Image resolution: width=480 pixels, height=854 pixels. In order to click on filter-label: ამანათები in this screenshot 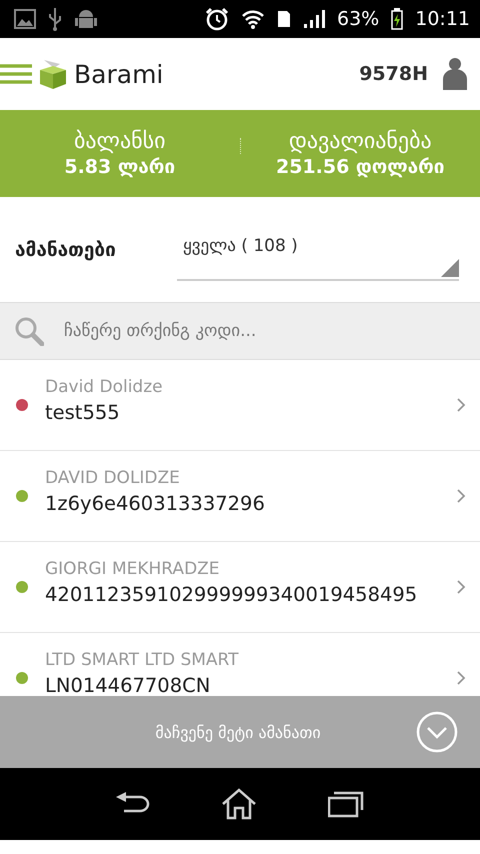, I will do `click(66, 249)`.